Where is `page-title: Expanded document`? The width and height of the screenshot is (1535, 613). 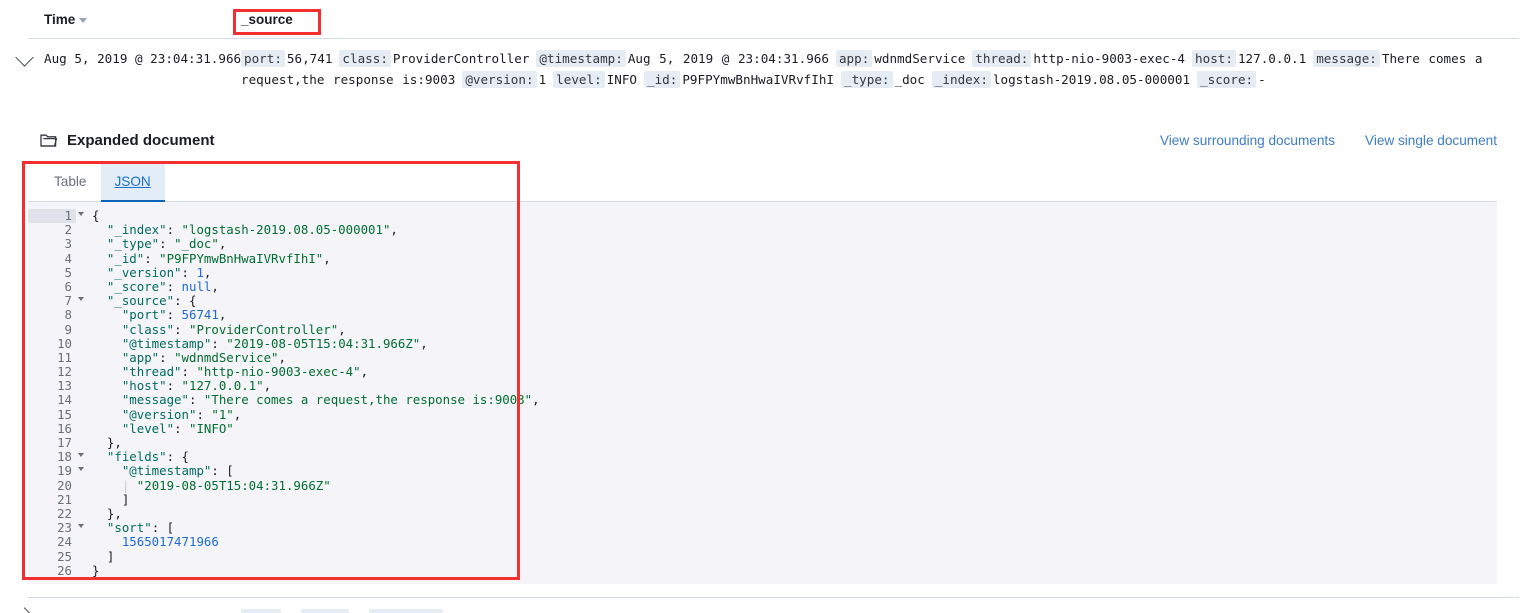 page-title: Expanded document is located at coordinates (141, 140).